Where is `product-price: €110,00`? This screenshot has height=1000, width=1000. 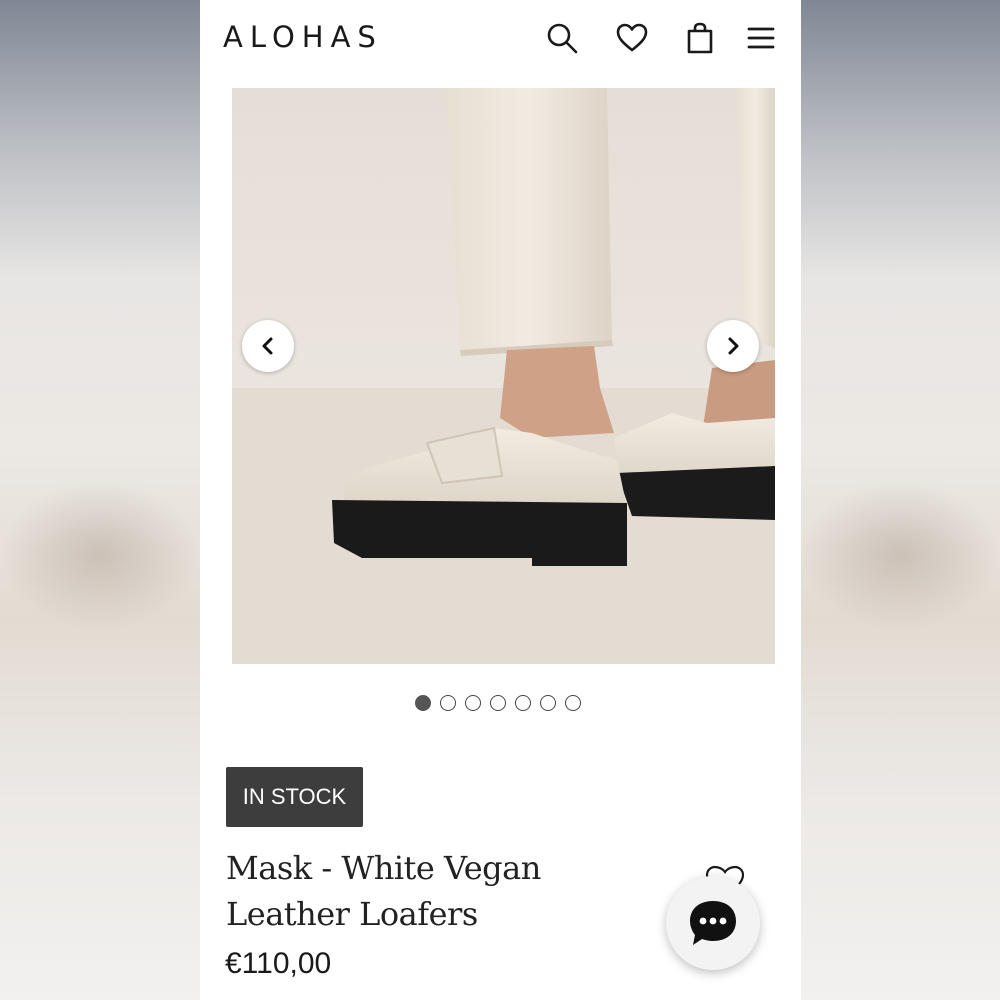 product-price: €110,00 is located at coordinates (278, 963).